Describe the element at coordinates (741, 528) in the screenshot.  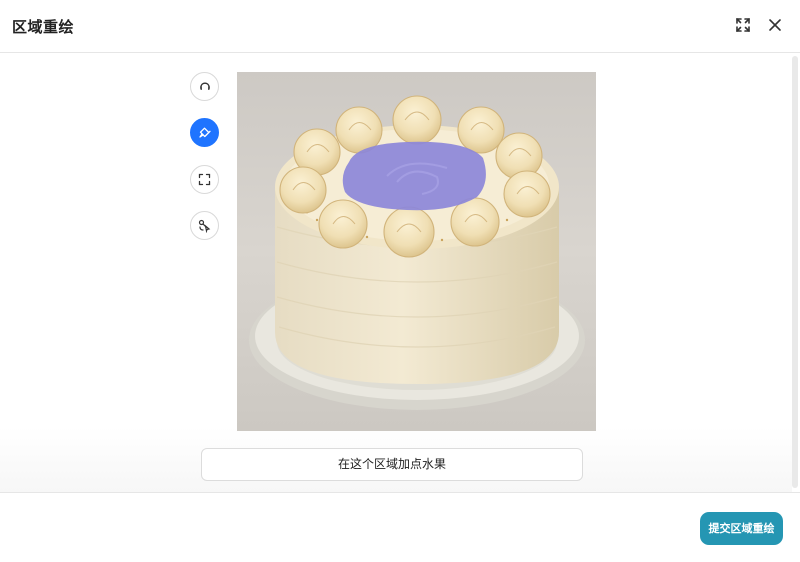
I see `submit-inpaint-button: 提交区域重绘` at that location.